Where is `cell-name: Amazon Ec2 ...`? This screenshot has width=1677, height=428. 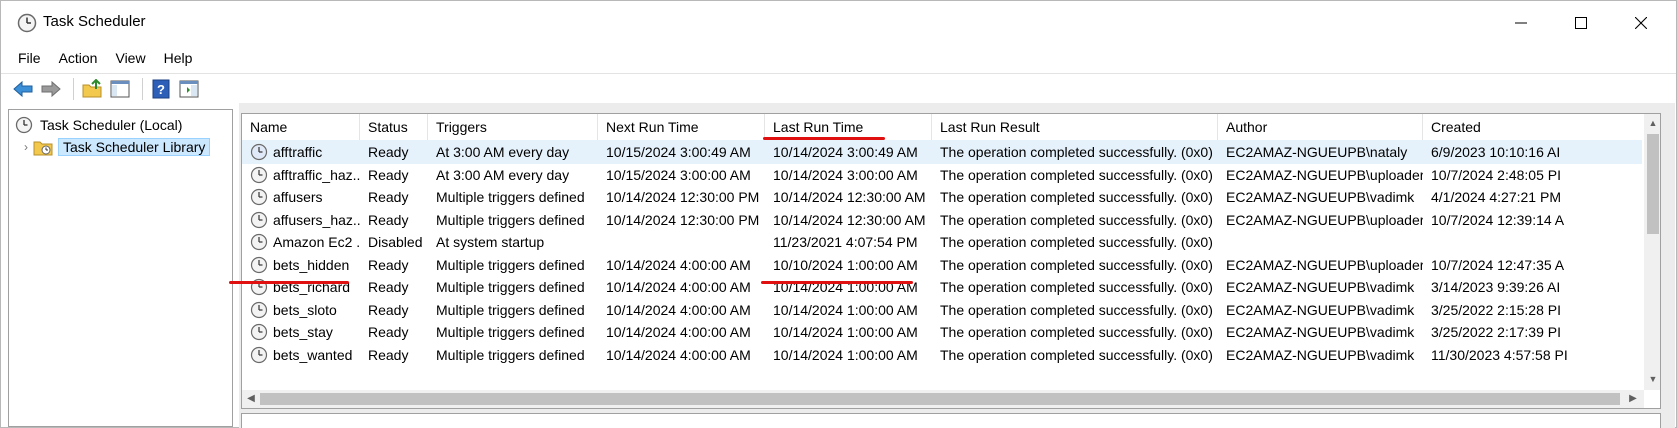 cell-name: Amazon Ec2 ... is located at coordinates (301, 242).